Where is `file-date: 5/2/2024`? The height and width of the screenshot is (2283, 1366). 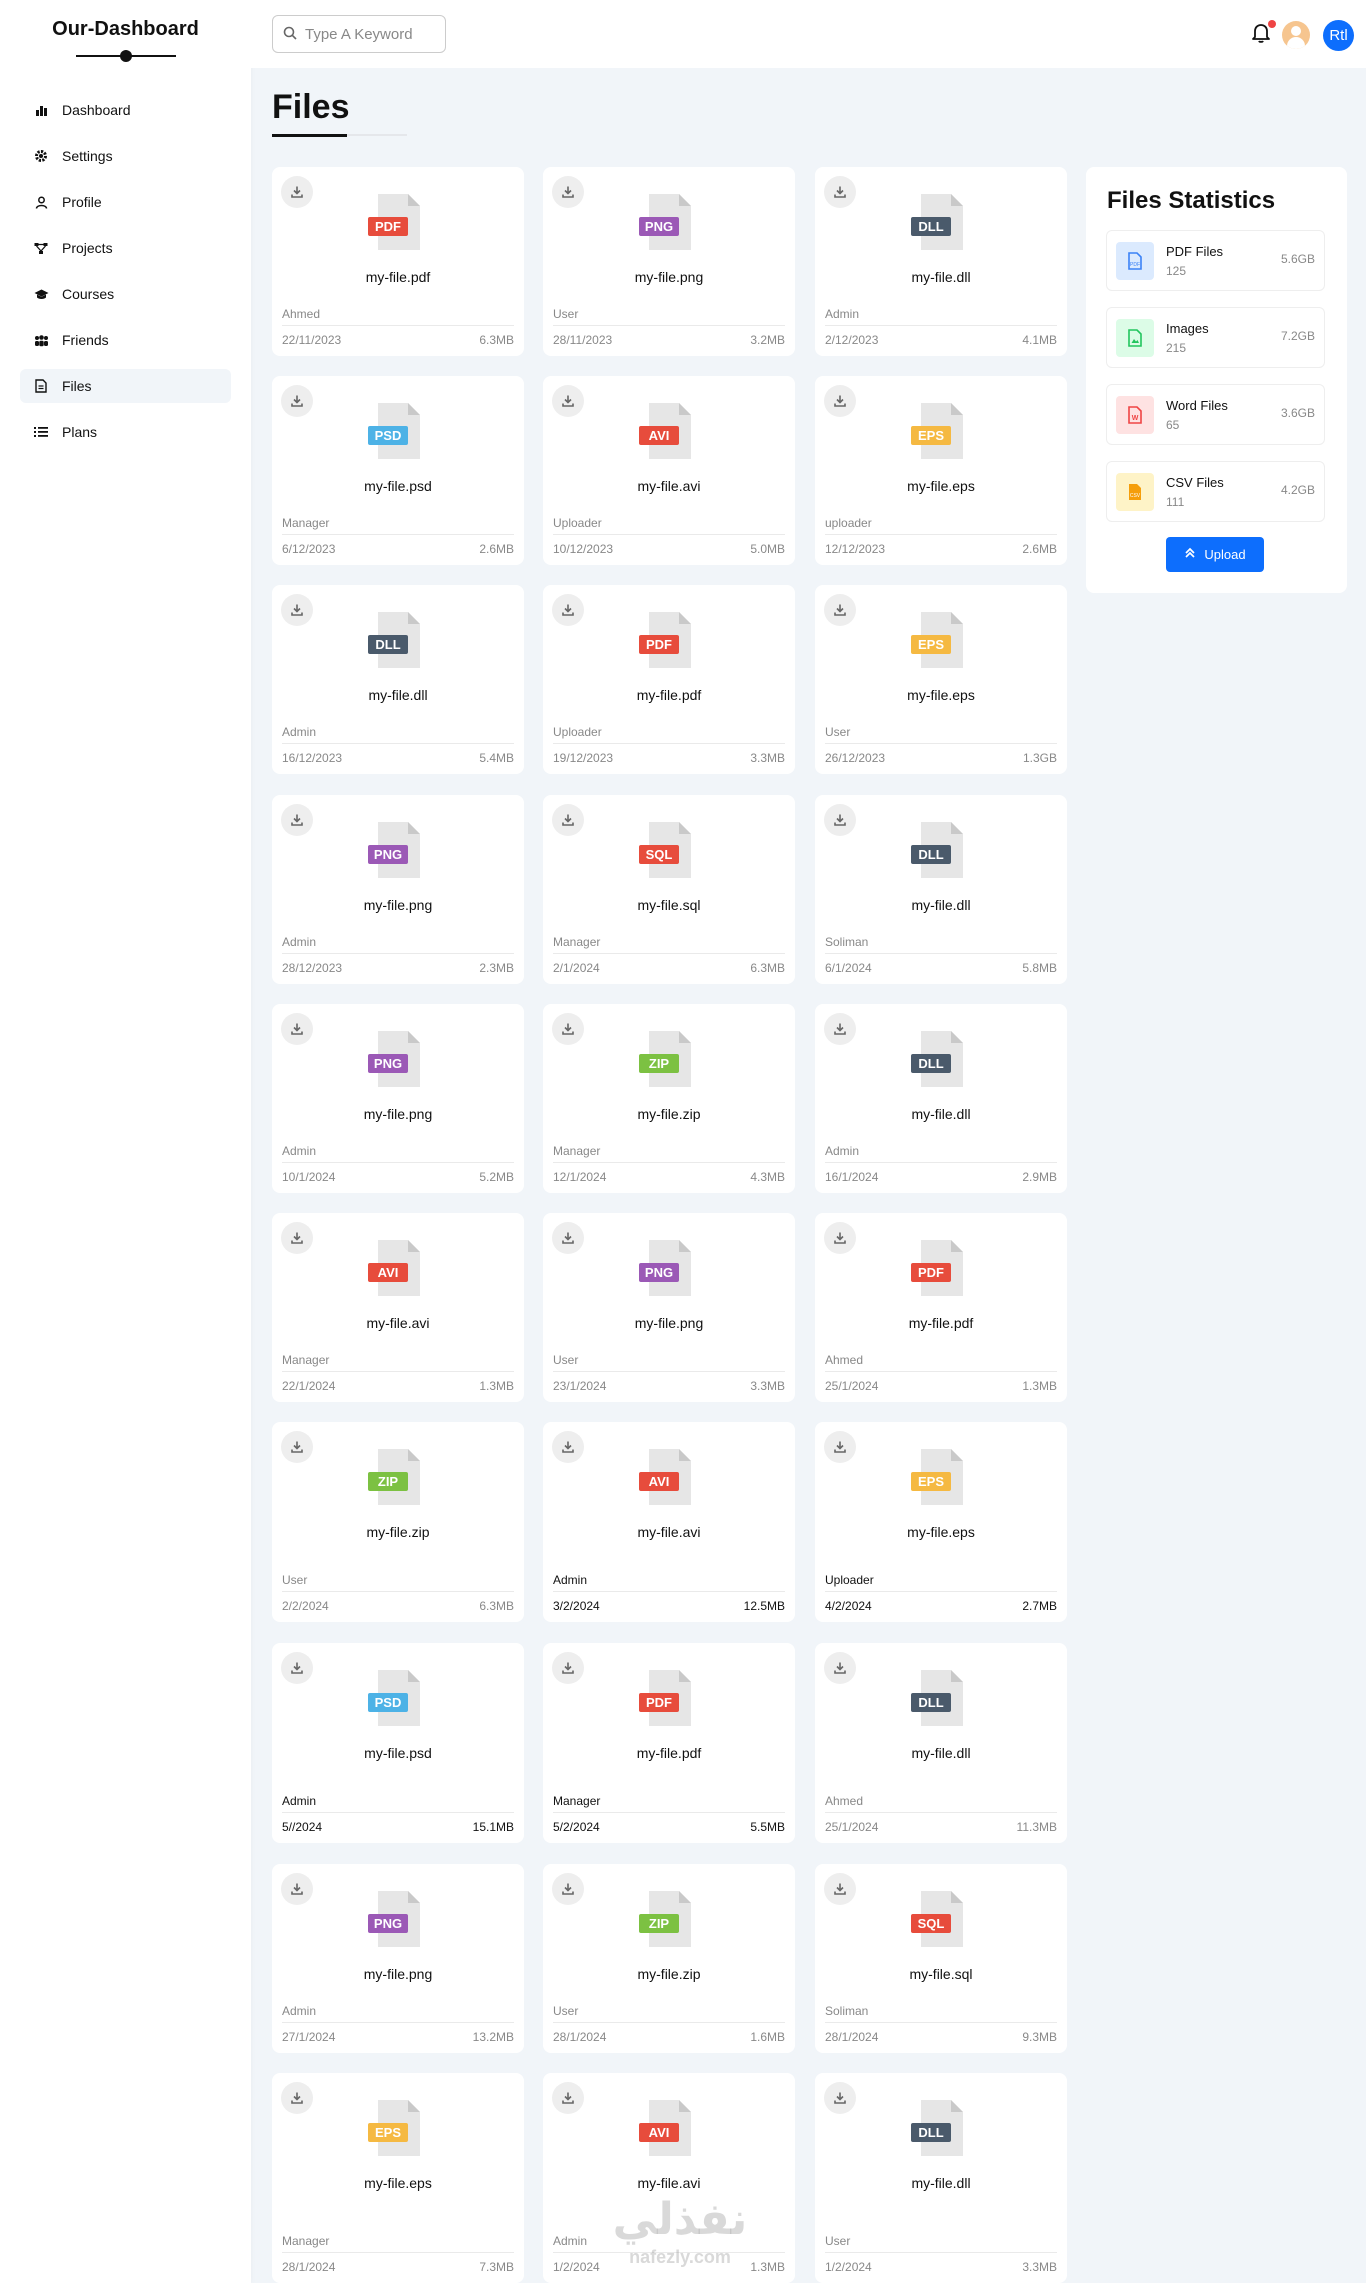
file-date: 5/2/2024 is located at coordinates (576, 1827).